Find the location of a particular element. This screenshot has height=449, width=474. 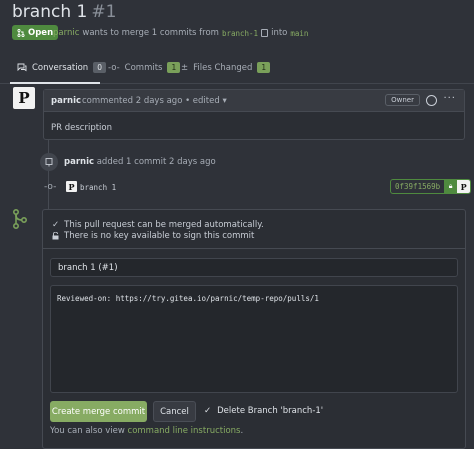

tab-conversation: Conversation 0 is located at coordinates (61, 67).